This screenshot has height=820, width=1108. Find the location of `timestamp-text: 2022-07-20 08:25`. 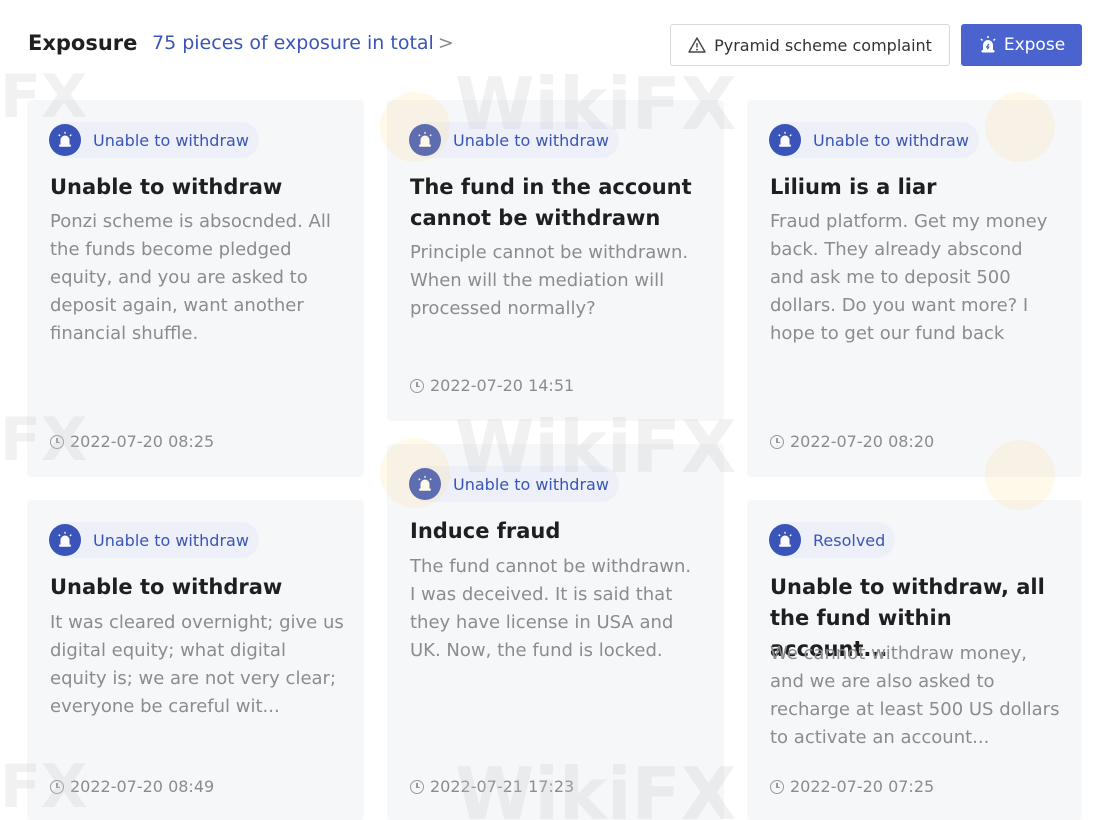

timestamp-text: 2022-07-20 08:25 is located at coordinates (142, 441).